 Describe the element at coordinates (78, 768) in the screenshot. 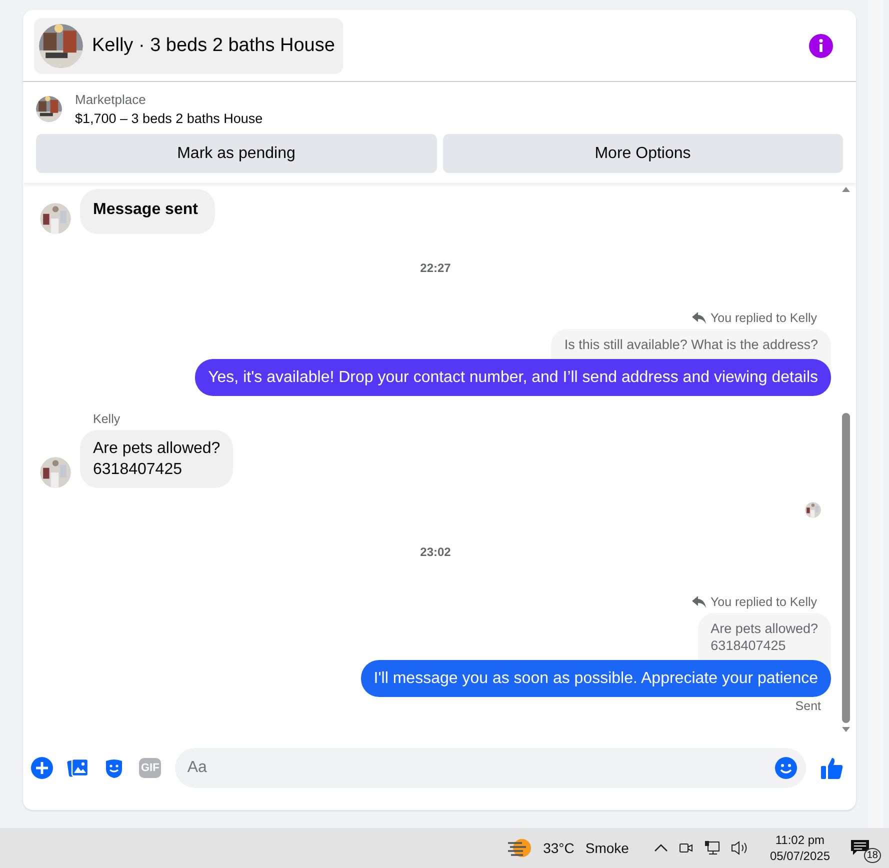

I see `image-icon` at that location.